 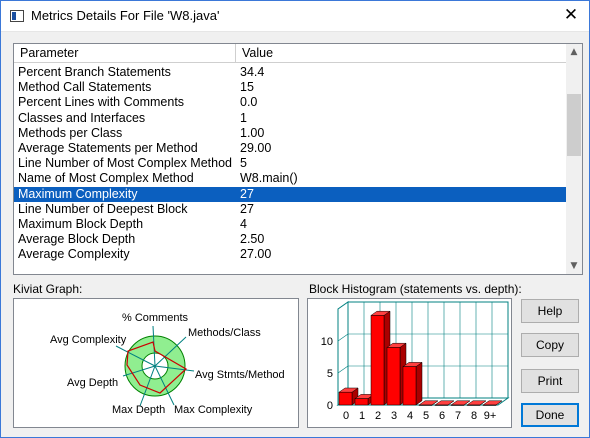 What do you see at coordinates (138, 410) in the screenshot?
I see `kiviat-axis-label-max-depth: Max Depth` at bounding box center [138, 410].